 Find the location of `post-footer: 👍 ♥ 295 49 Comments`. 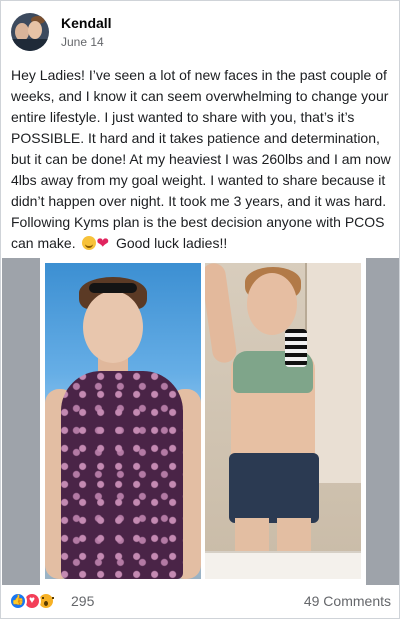

post-footer: 👍 ♥ 295 49 Comments is located at coordinates (201, 601).